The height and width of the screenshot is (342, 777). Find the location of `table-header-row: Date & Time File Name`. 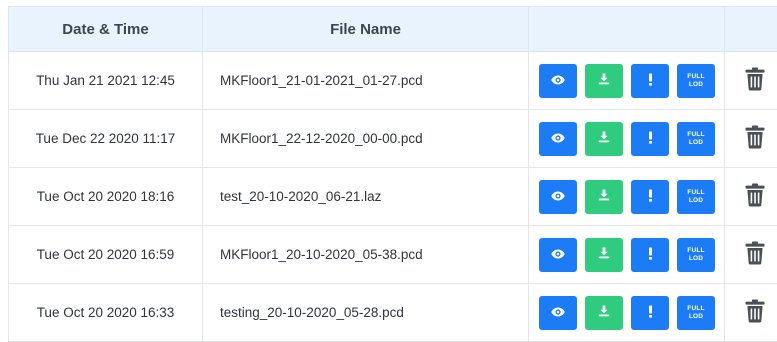

table-header-row: Date & Time File Name is located at coordinates (393, 29).